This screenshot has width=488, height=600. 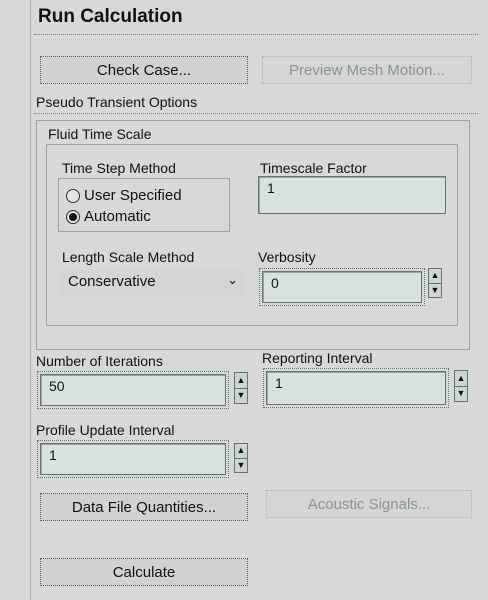 I want to click on radio-selected-icon, so click(x=73, y=216).